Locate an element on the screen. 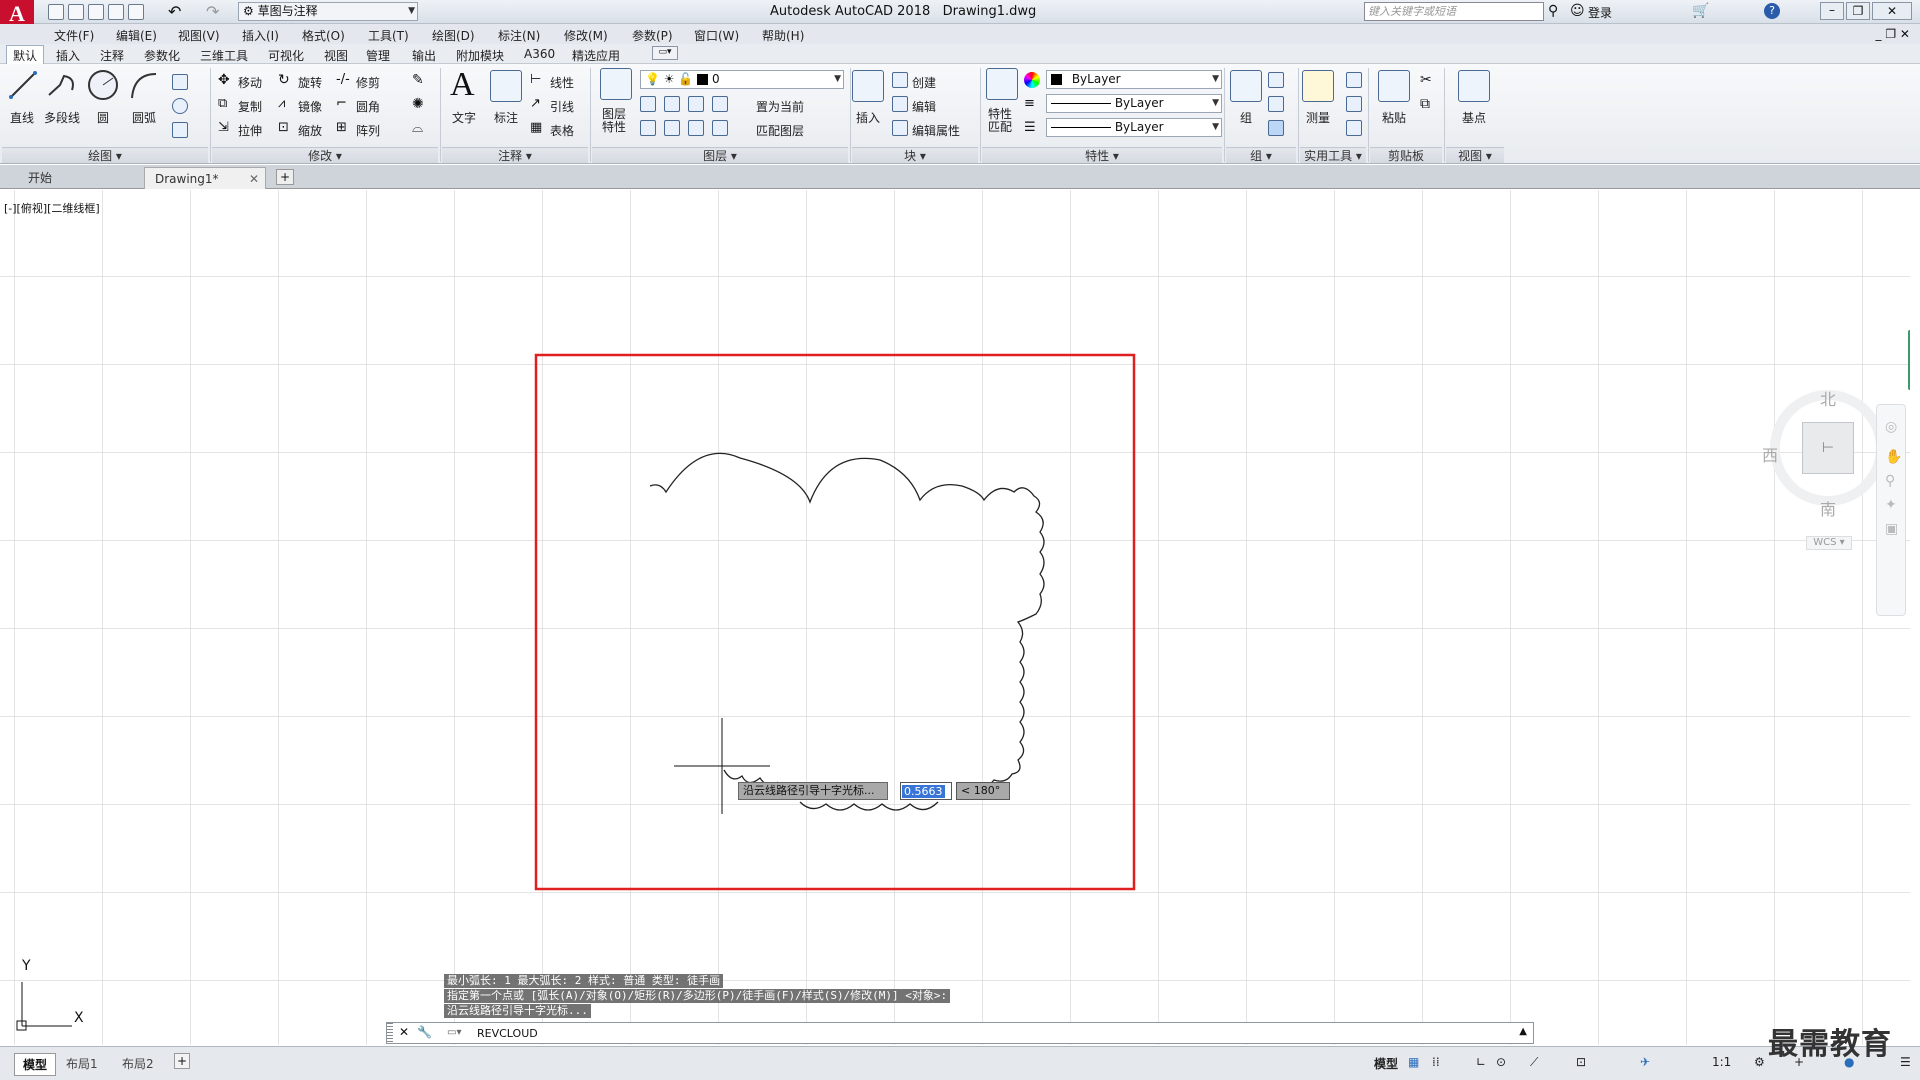 The image size is (1920, 1080). steering-wheel-icon: ◎ is located at coordinates (1891, 427).